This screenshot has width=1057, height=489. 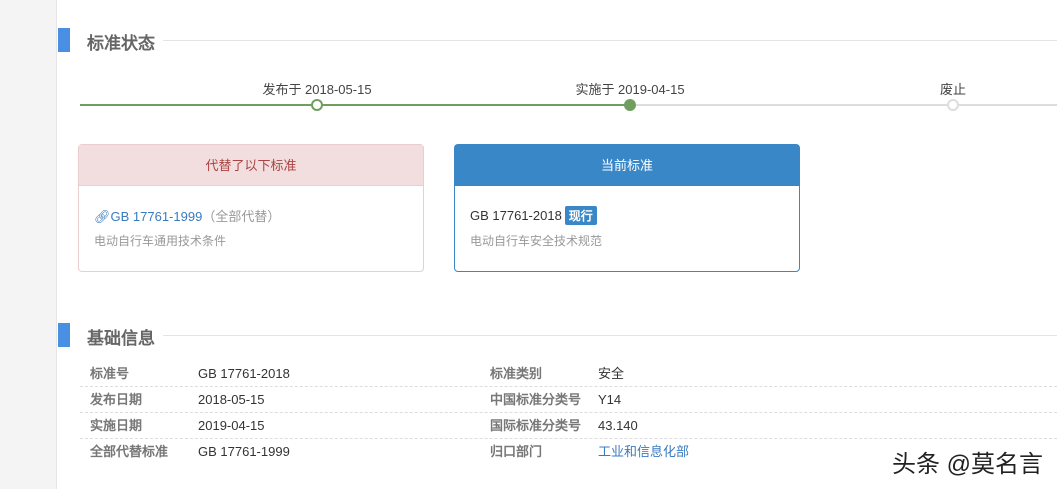 I want to click on info-row: 标准号 GB 17761-2018 标准类别 安全, so click(x=568, y=374).